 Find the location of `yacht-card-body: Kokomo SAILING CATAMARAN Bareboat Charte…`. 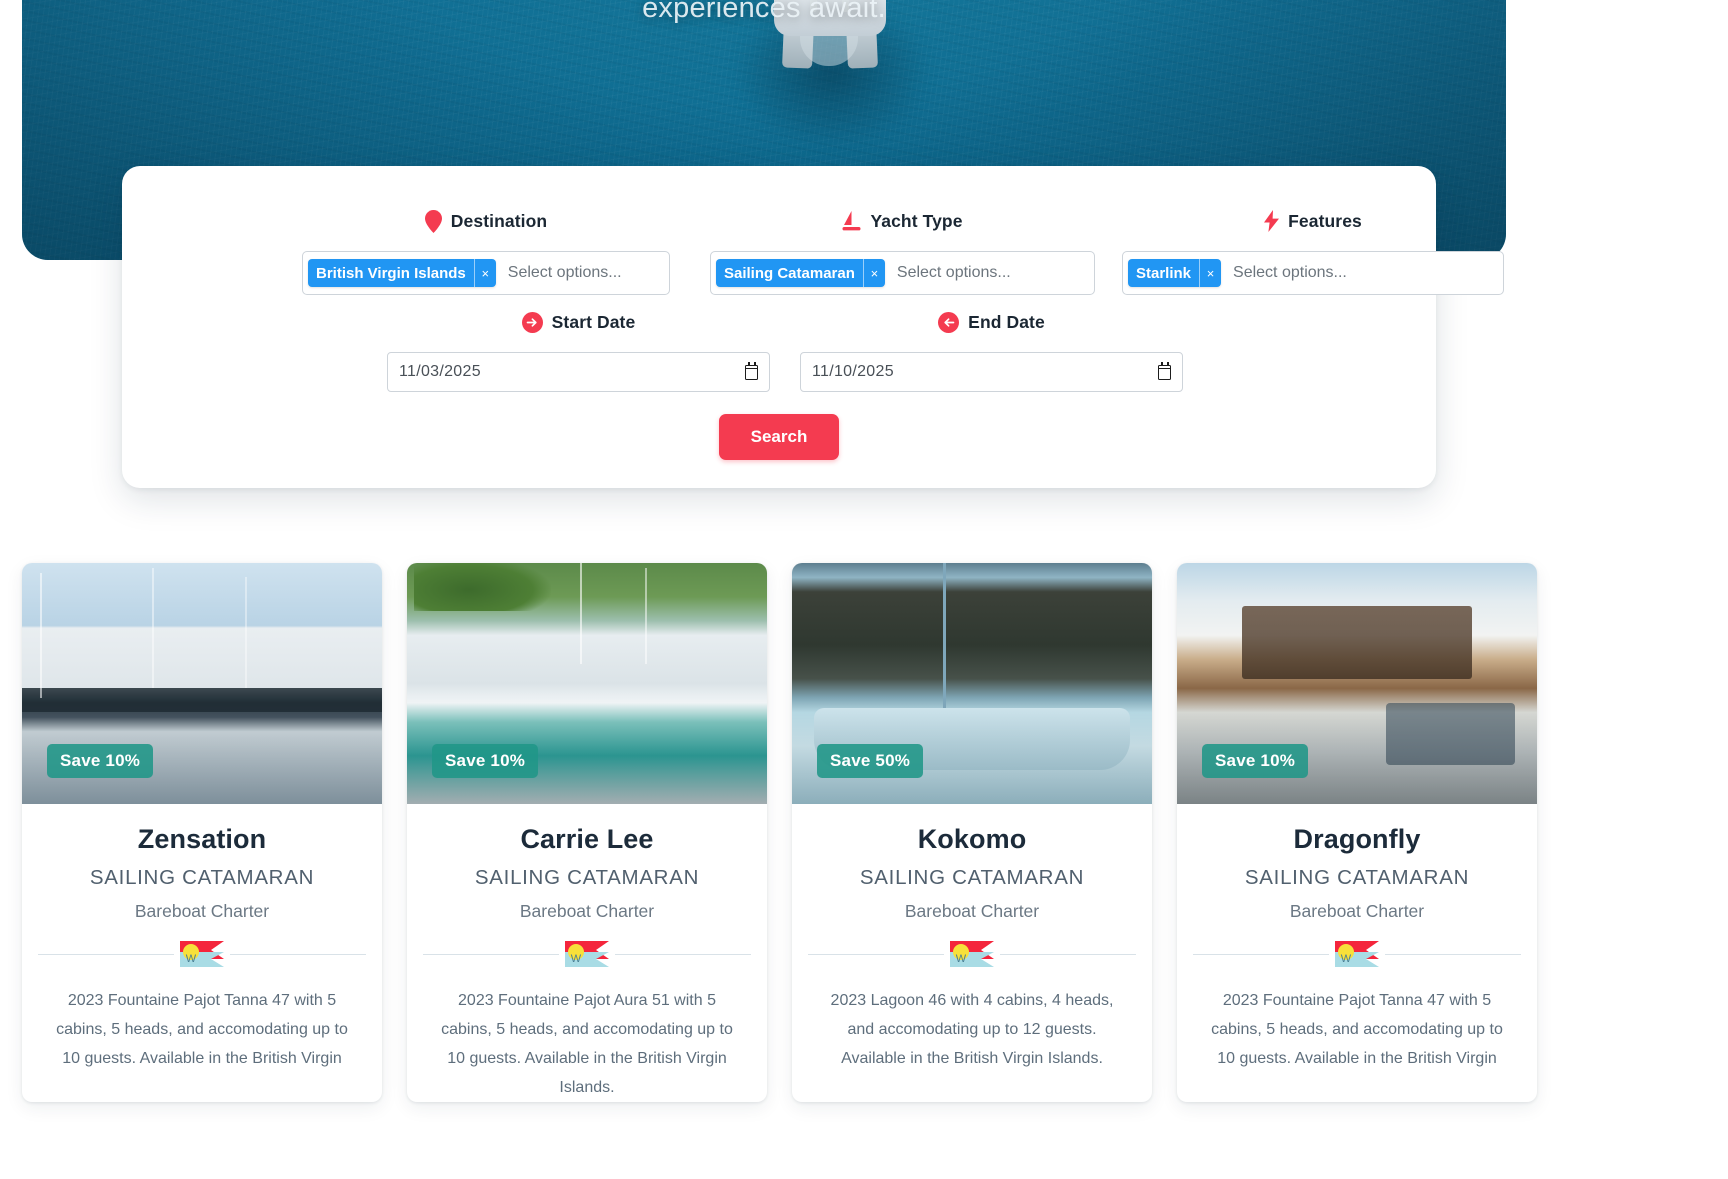

yacht-card-body: Kokomo SAILING CATAMARAN Bareboat Charte… is located at coordinates (972, 938).